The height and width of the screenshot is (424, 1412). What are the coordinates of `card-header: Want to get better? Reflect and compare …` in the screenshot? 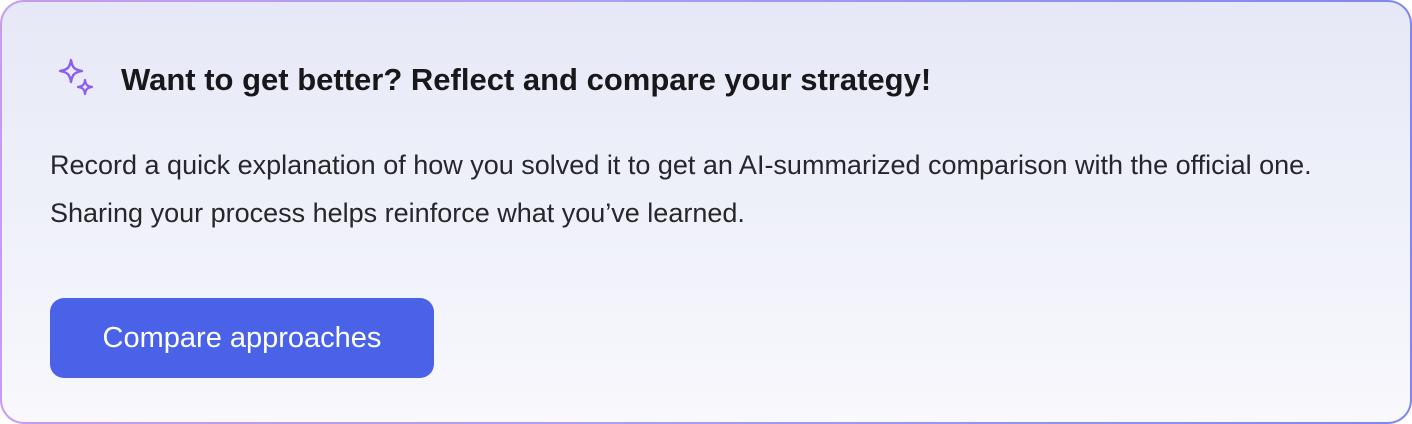 It's located at (490, 80).